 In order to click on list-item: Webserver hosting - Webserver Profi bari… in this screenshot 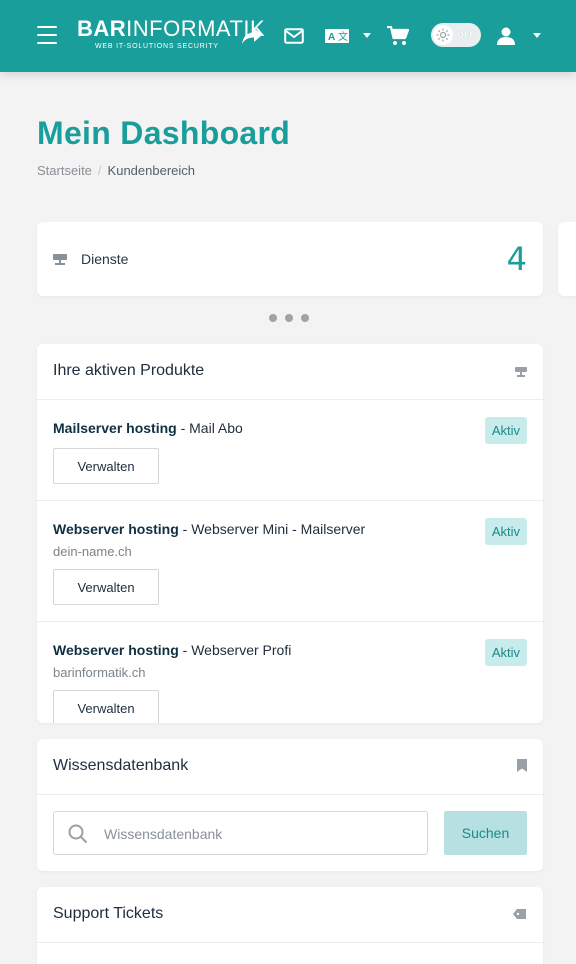, I will do `click(290, 672)`.